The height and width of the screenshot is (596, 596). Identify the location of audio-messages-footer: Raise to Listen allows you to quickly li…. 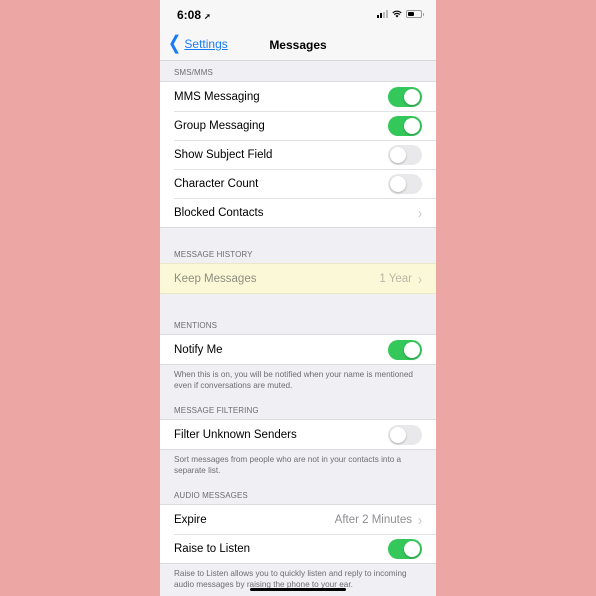
(290, 579).